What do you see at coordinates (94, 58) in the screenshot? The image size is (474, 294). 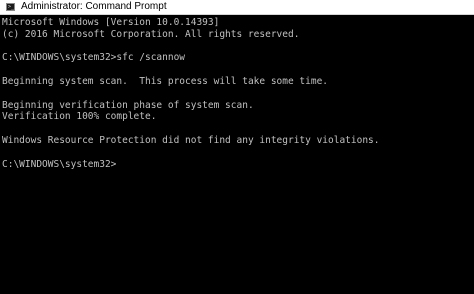 I see `console-command-line: C:\WINDOWS\system32>sfc /scannow` at bounding box center [94, 58].